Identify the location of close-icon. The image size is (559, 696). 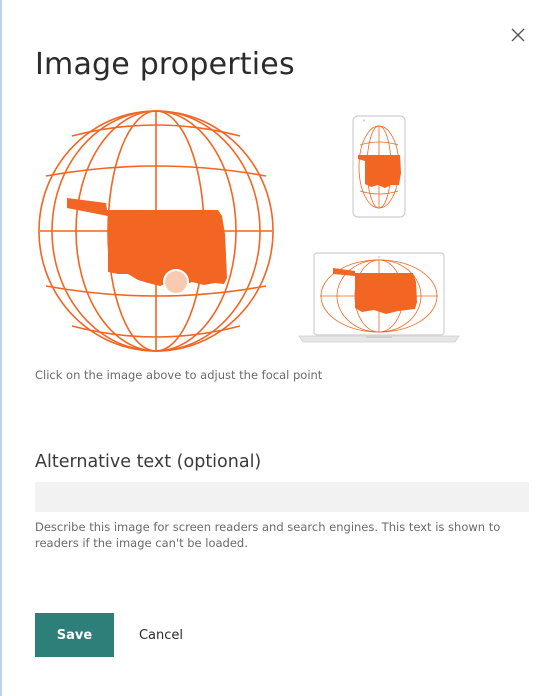
(518, 35).